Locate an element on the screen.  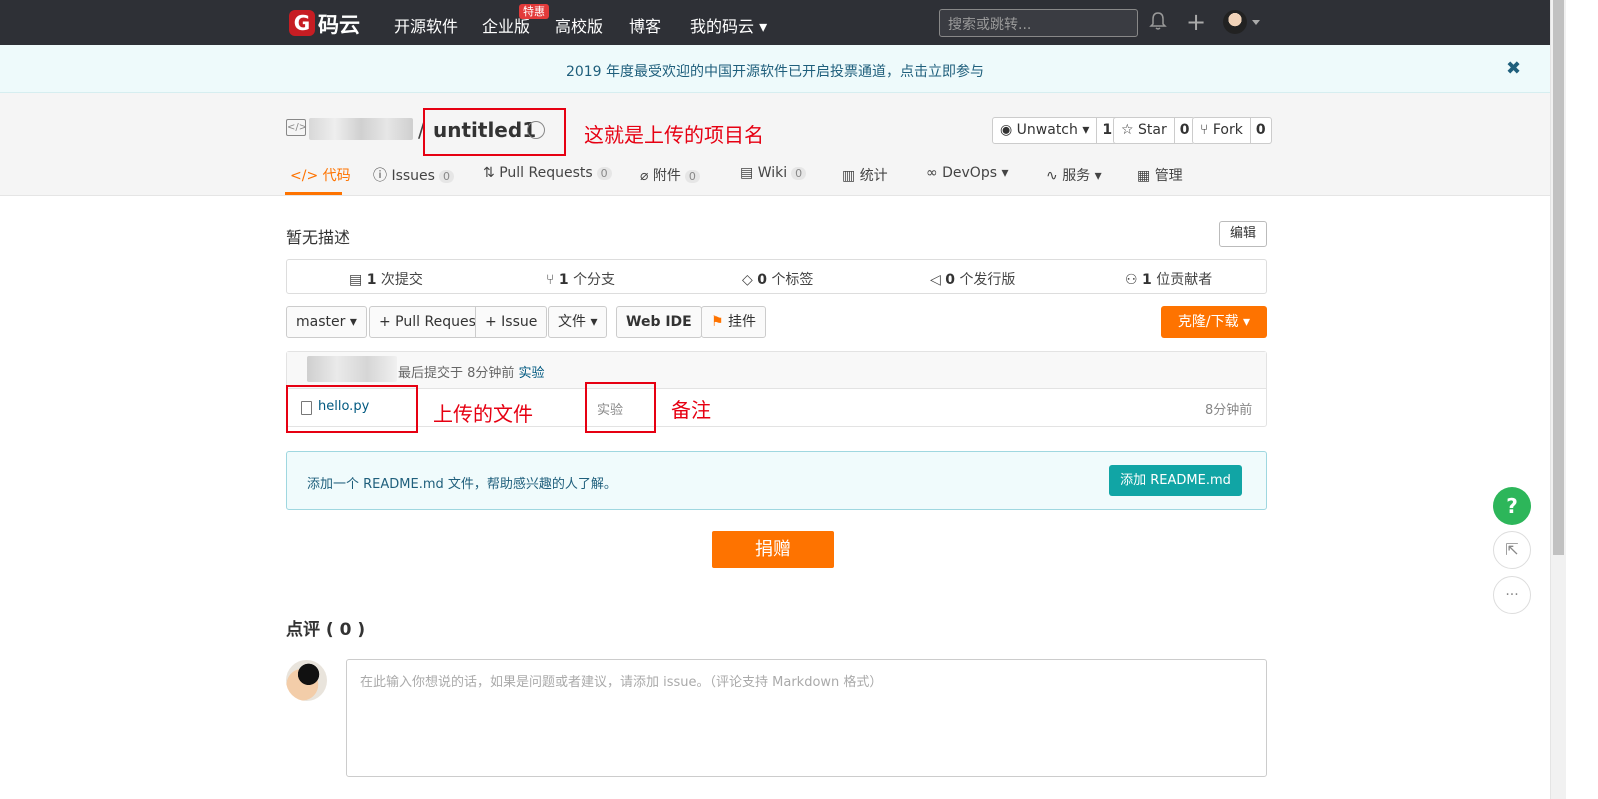
create-plus-icon: + is located at coordinates (1196, 22).